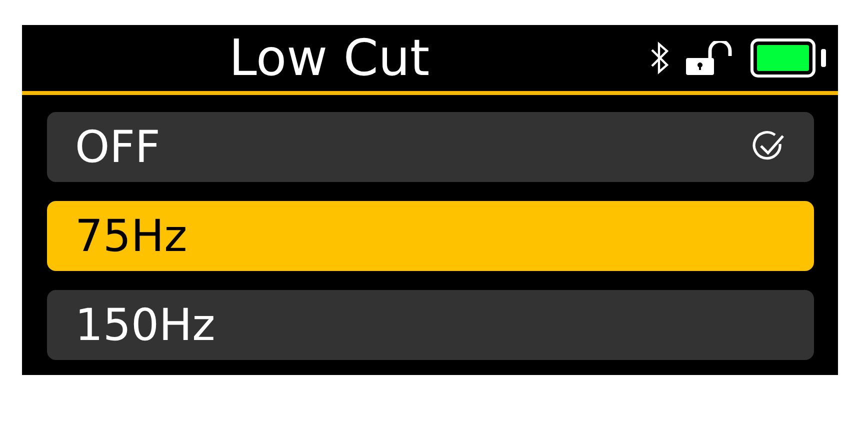 This screenshot has width=845, height=422. I want to click on screen-title: Low Cut, so click(329, 58).